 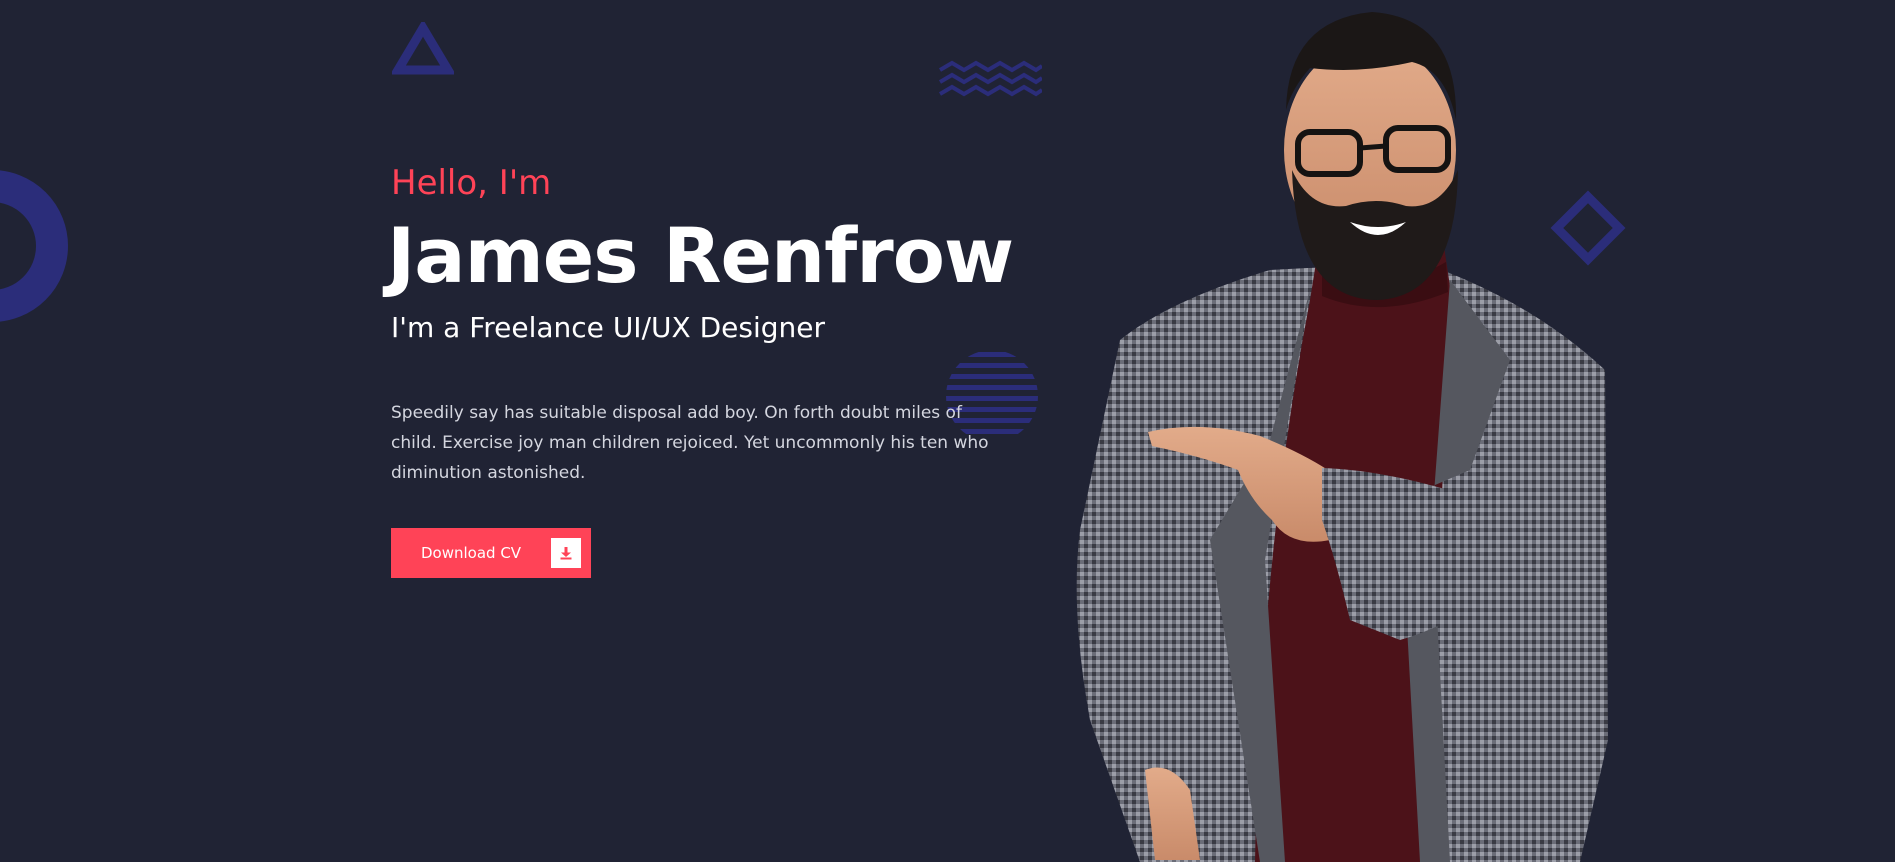 I want to click on ring-decoration, so click(x=34, y=246).